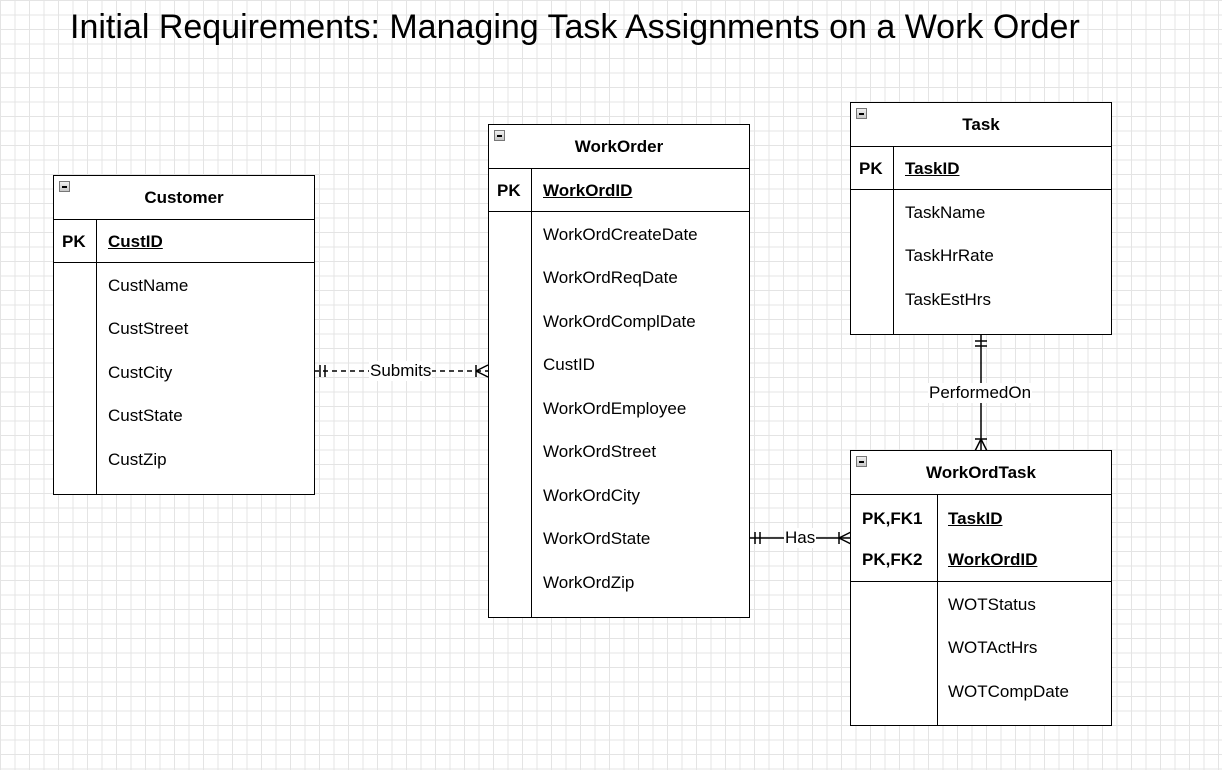 This screenshot has height=770, width=1222. I want to click on entity-name: WorkOrdTask, so click(981, 473).